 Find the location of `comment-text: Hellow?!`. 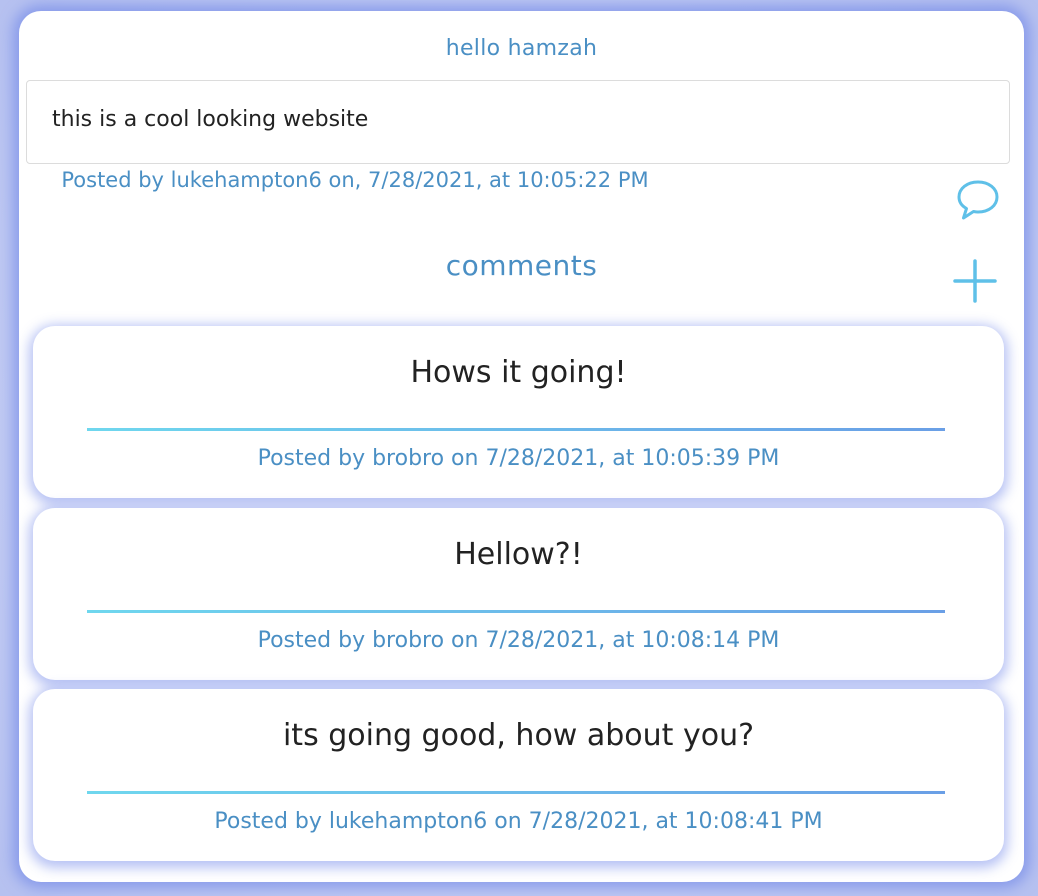

comment-text: Hellow?! is located at coordinates (518, 554).